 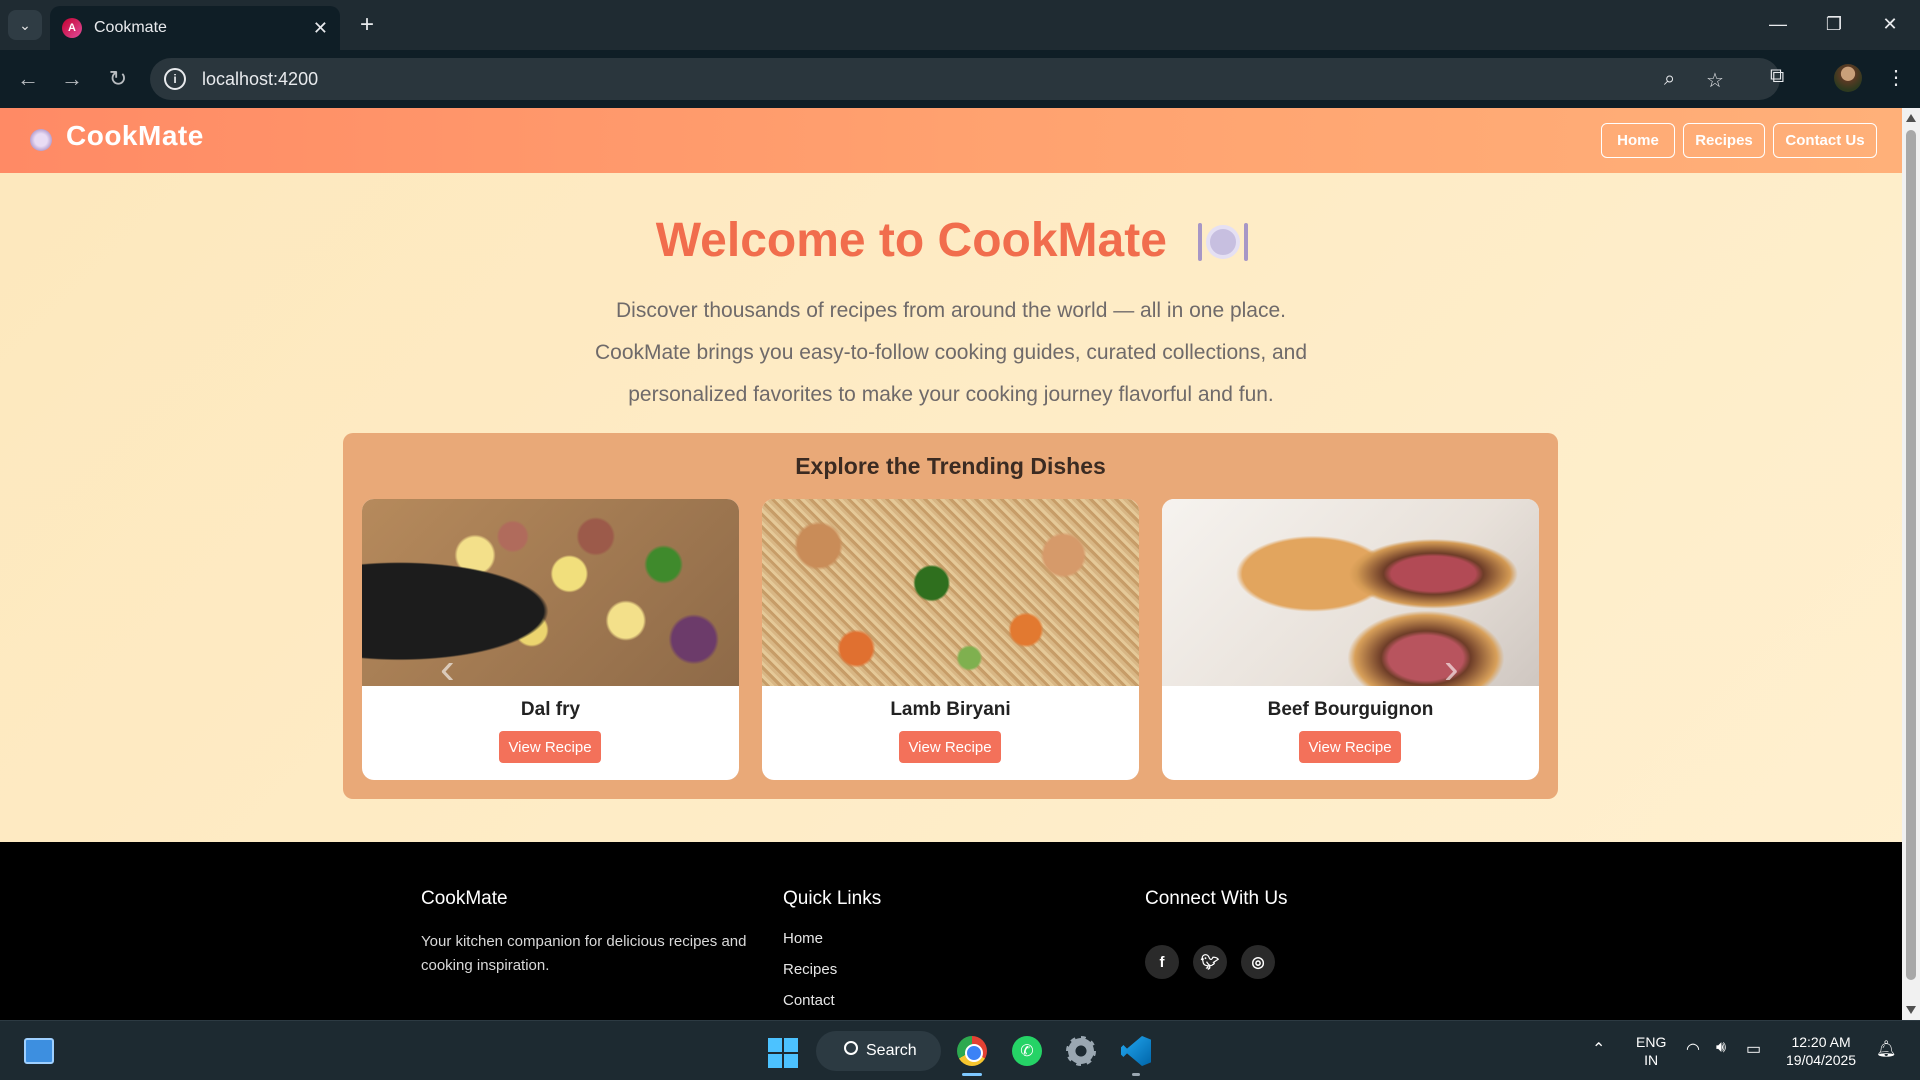 What do you see at coordinates (550, 592) in the screenshot?
I see `dal-fry-image` at bounding box center [550, 592].